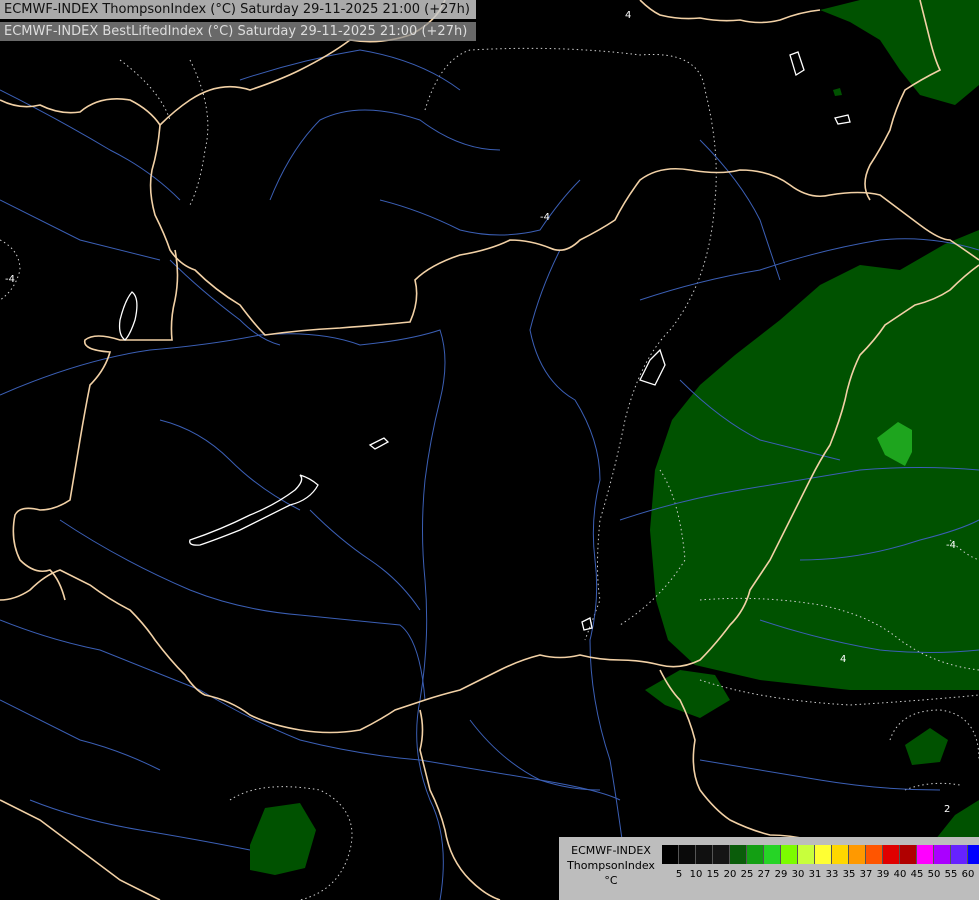 The image size is (979, 900). I want to click on green-area-northeast-dot, so click(837, 92).